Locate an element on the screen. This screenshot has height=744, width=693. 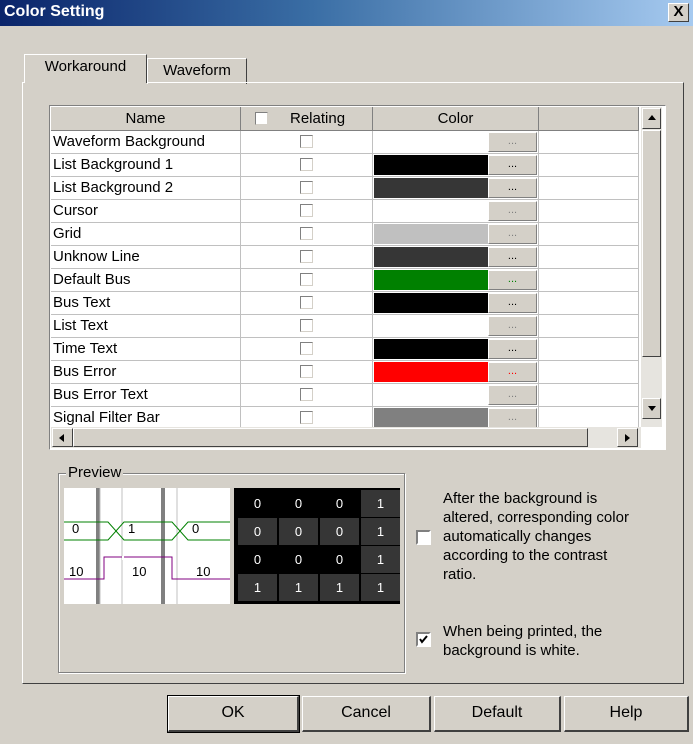
scroll-left-button is located at coordinates (62, 437).